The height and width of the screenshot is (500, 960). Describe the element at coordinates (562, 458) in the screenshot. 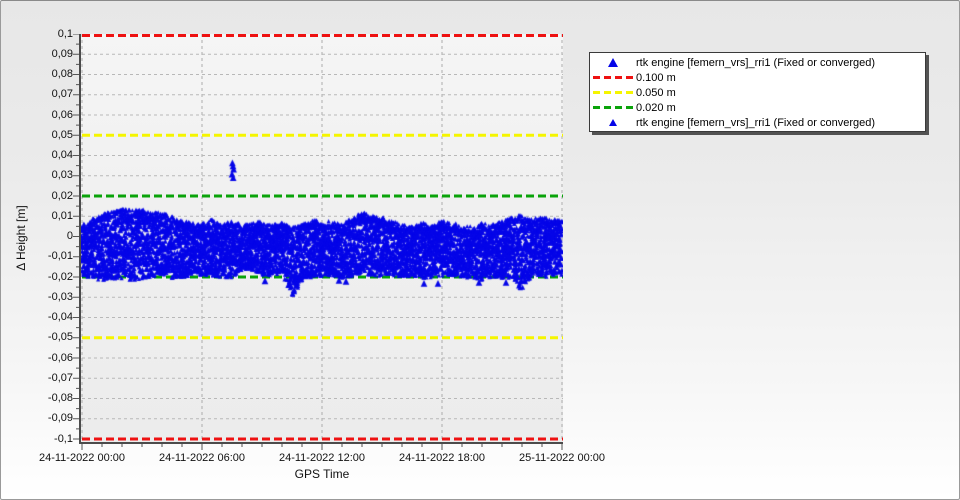

I see `x-tick-label: 25-11-2022 00:00` at that location.